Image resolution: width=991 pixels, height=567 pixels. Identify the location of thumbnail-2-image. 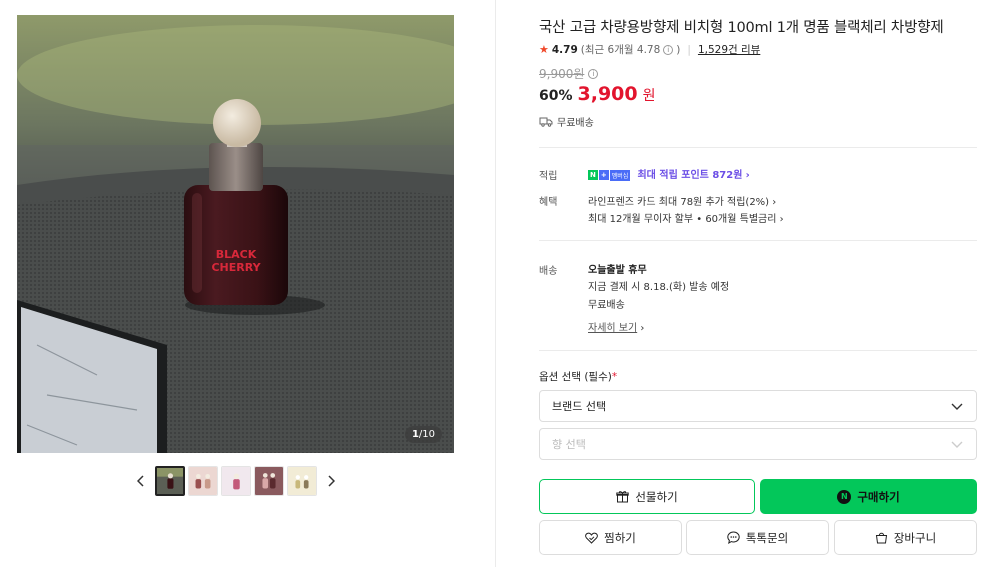
(202, 481).